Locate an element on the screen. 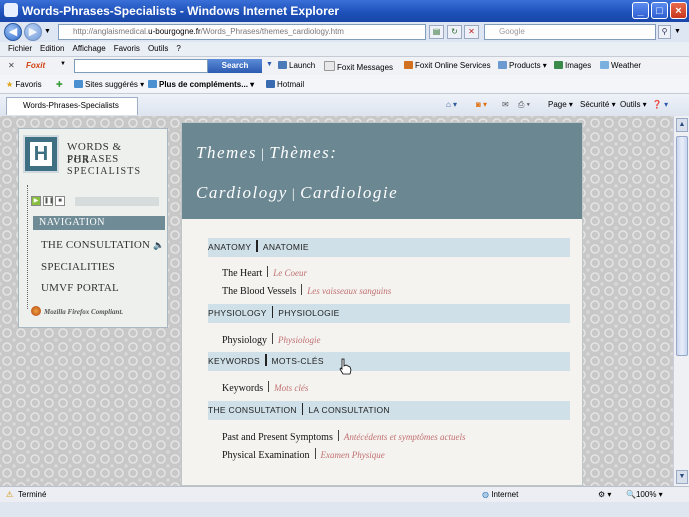 Image resolution: width=689 pixels, height=517 pixels. search-options-chevron-icon: ▼ is located at coordinates (269, 64).